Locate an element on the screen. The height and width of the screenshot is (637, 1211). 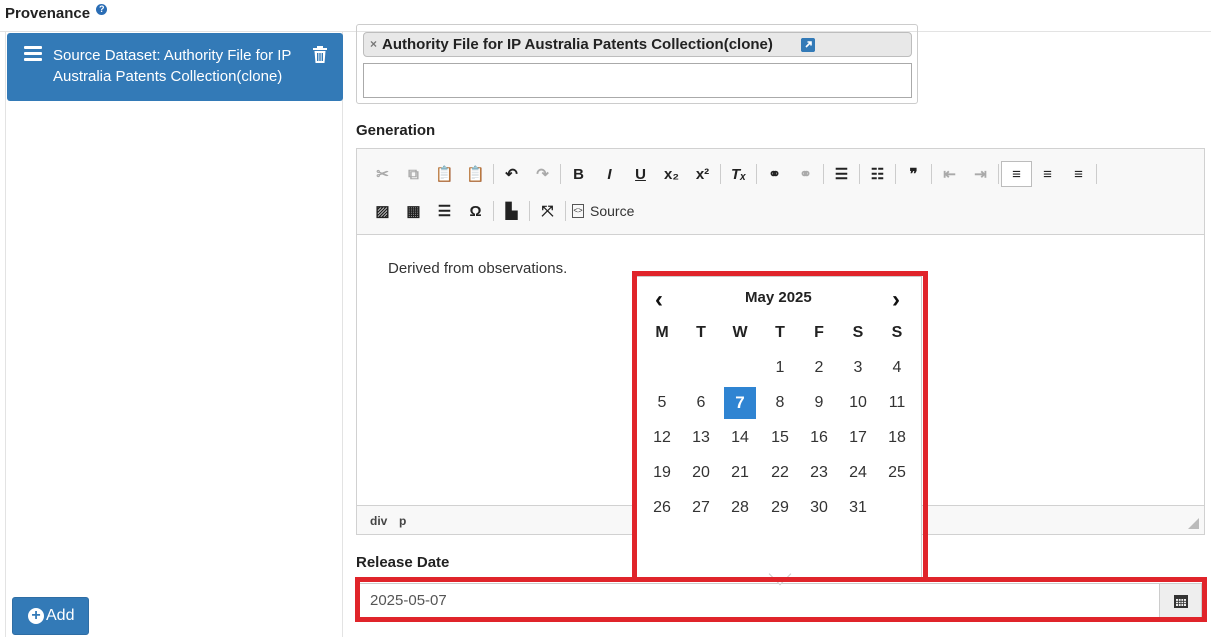
calendar-button is located at coordinates (1180, 600).